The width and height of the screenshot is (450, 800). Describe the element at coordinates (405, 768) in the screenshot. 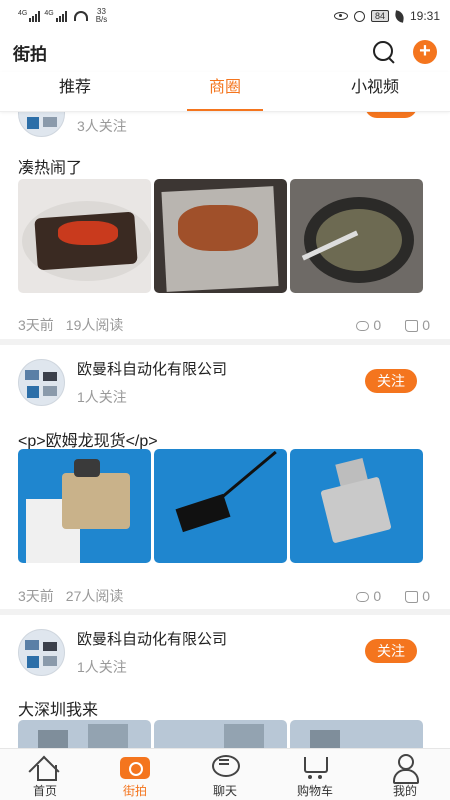

I see `user-icon` at that location.